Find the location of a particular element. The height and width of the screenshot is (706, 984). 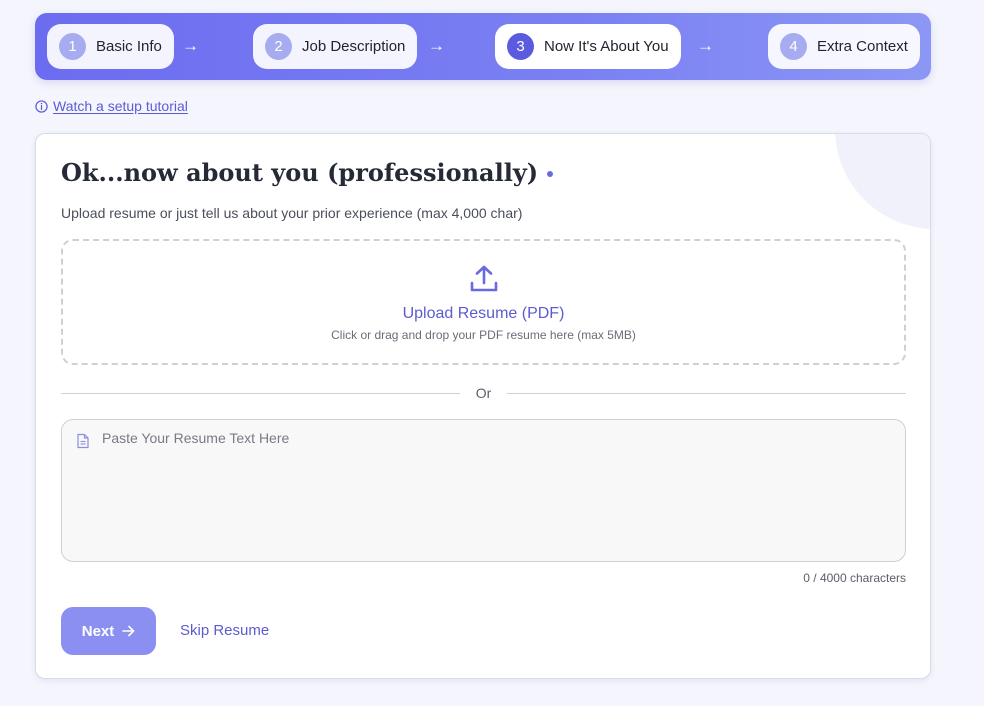

corner-decoration is located at coordinates (882, 181).